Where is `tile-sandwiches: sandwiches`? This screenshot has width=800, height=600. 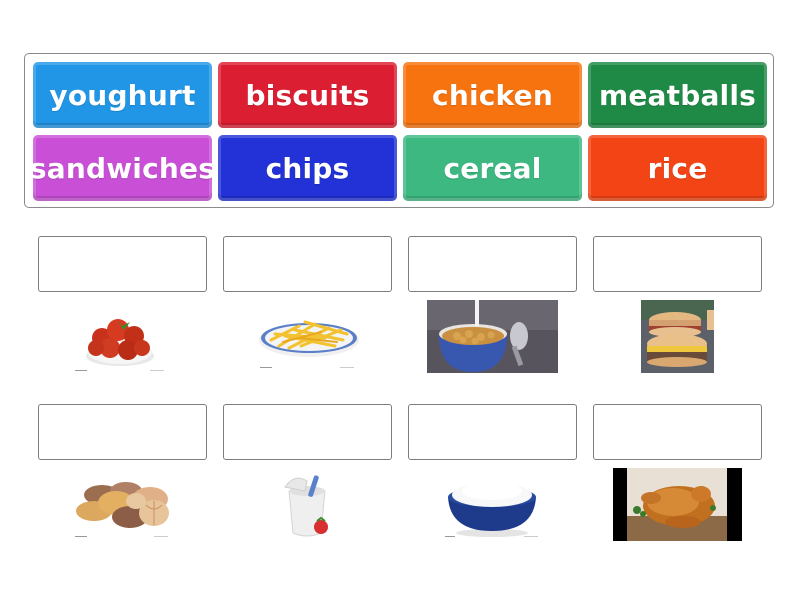
tile-sandwiches: sandwiches is located at coordinates (122, 168).